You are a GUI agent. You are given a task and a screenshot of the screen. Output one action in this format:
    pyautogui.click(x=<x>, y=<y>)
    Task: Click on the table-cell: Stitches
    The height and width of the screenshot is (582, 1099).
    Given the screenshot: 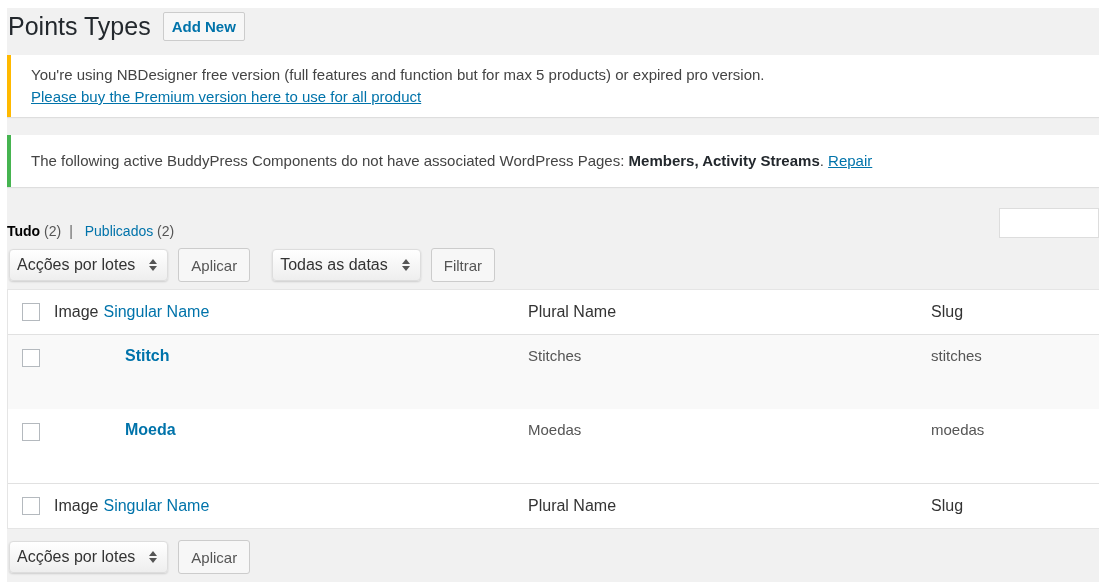 What is the action you would take?
    pyautogui.click(x=555, y=355)
    